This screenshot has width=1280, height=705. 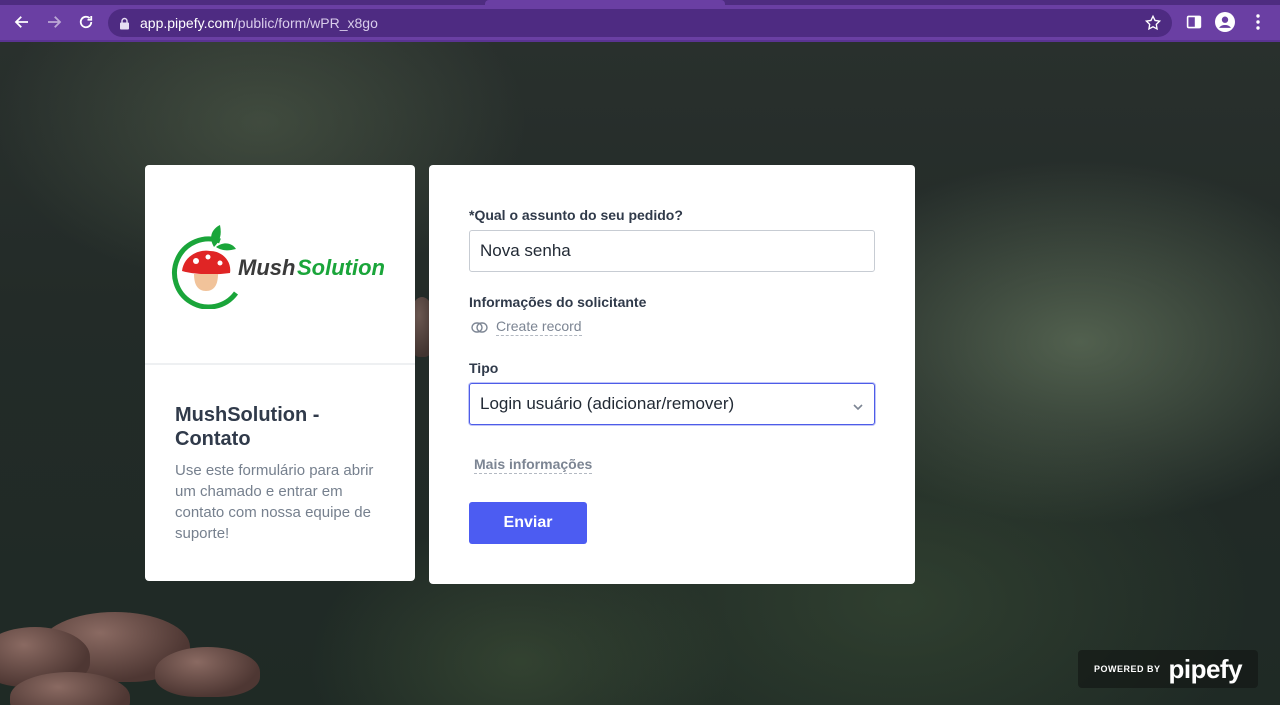 I want to click on submit-button: Enviar, so click(x=528, y=523).